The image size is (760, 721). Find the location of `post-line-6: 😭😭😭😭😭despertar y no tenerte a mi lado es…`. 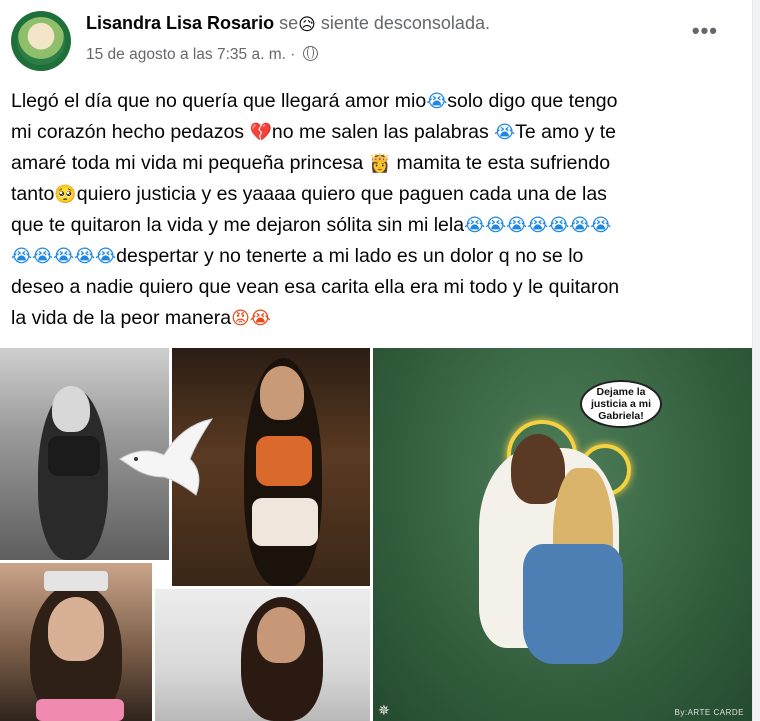

post-line-6: 😭😭😭😭😭despertar y no tenerte a mi lado es… is located at coordinates (375, 256).